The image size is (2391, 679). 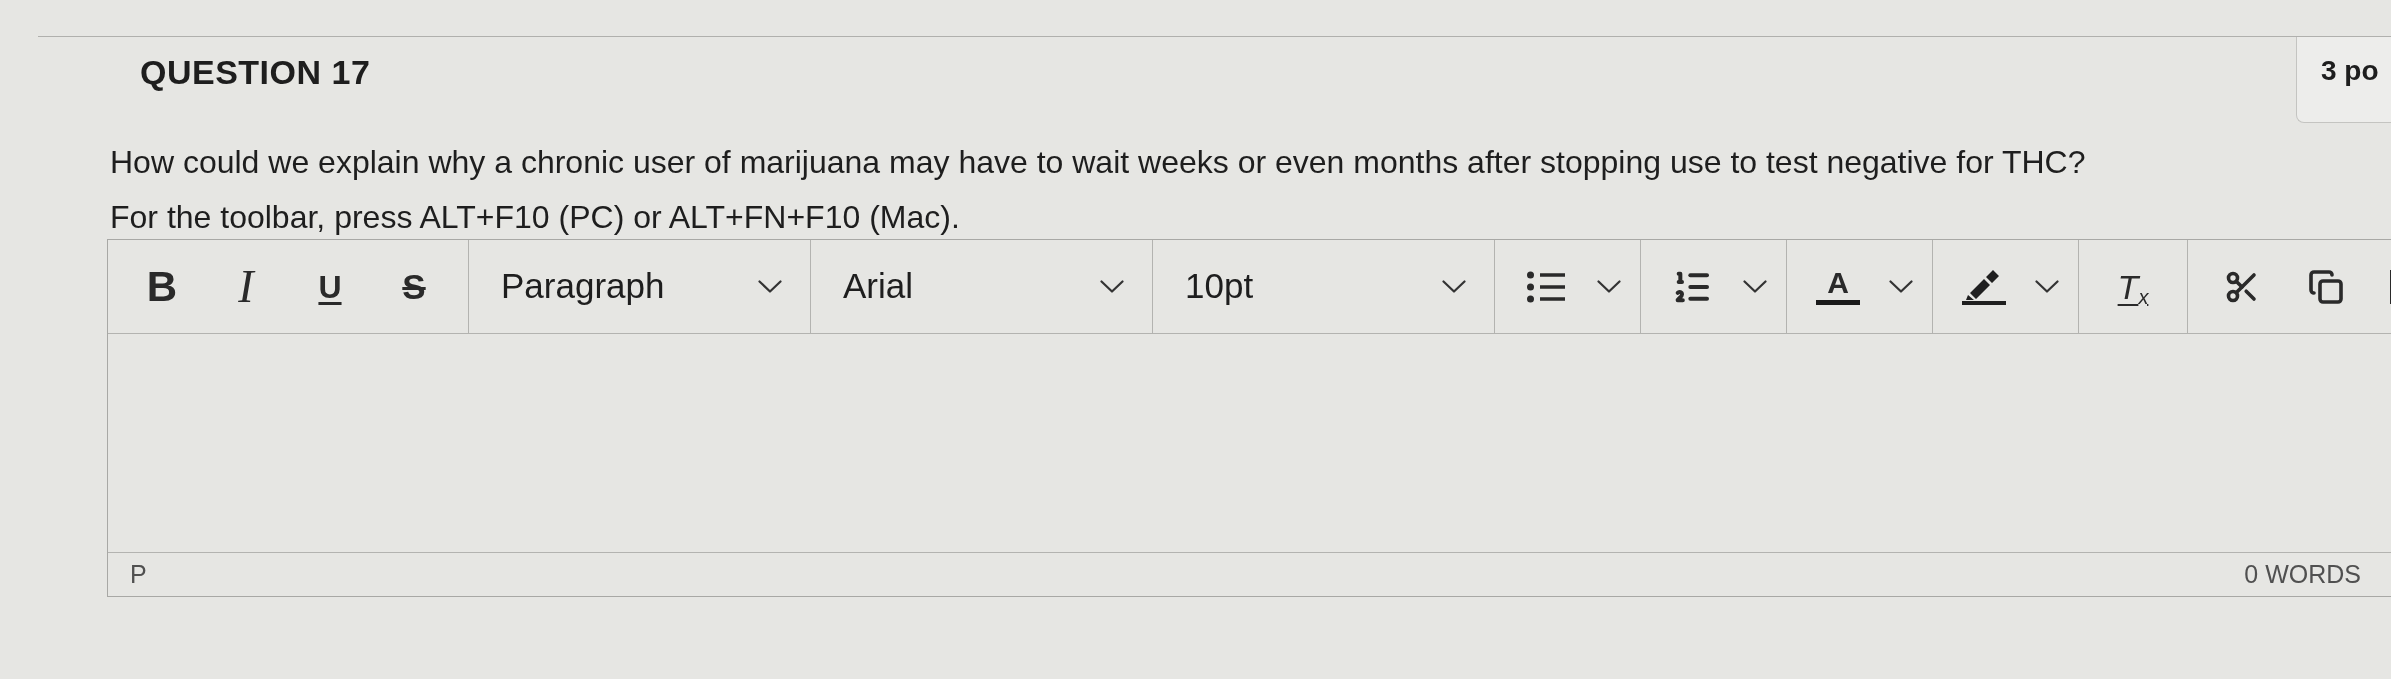 I want to click on marker-icon, so click(x=1984, y=286).